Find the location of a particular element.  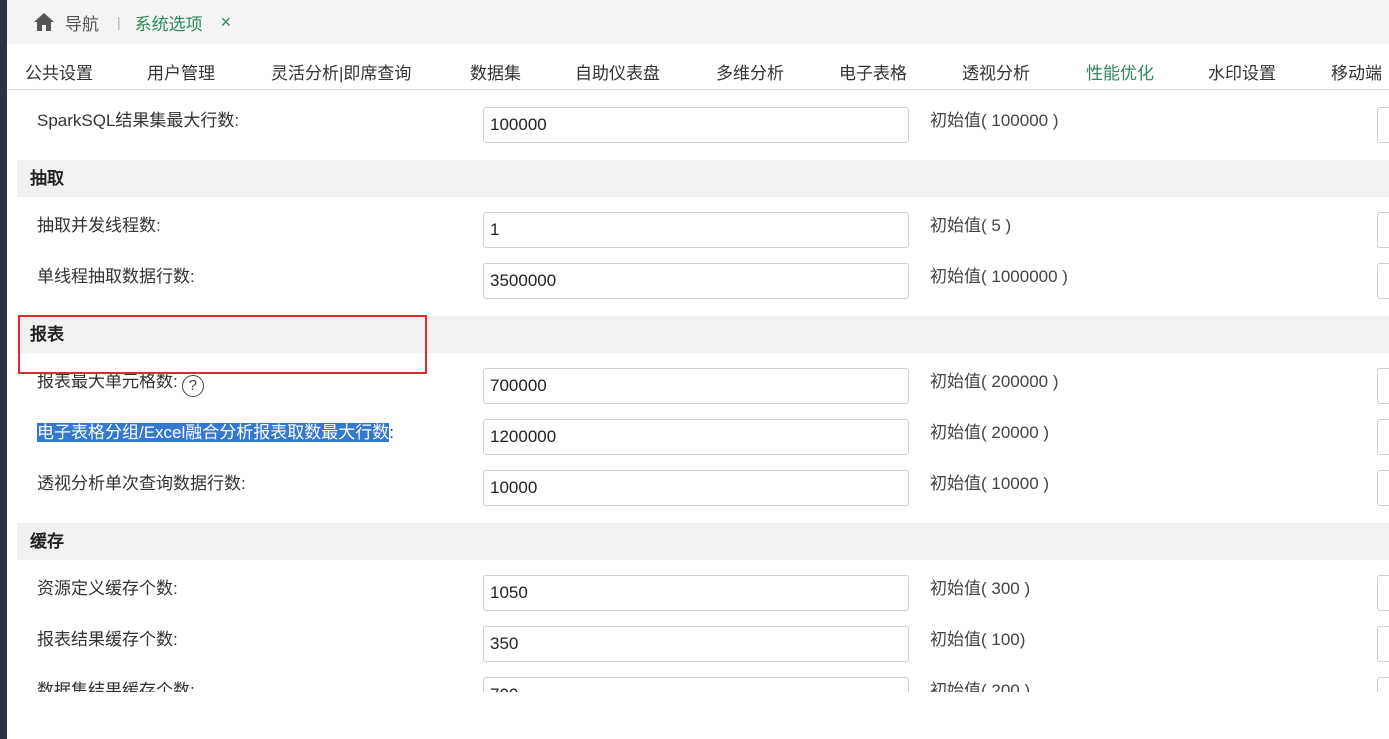

breadcrumb-bar: 导航 | 系统选项 × is located at coordinates (698, 22).